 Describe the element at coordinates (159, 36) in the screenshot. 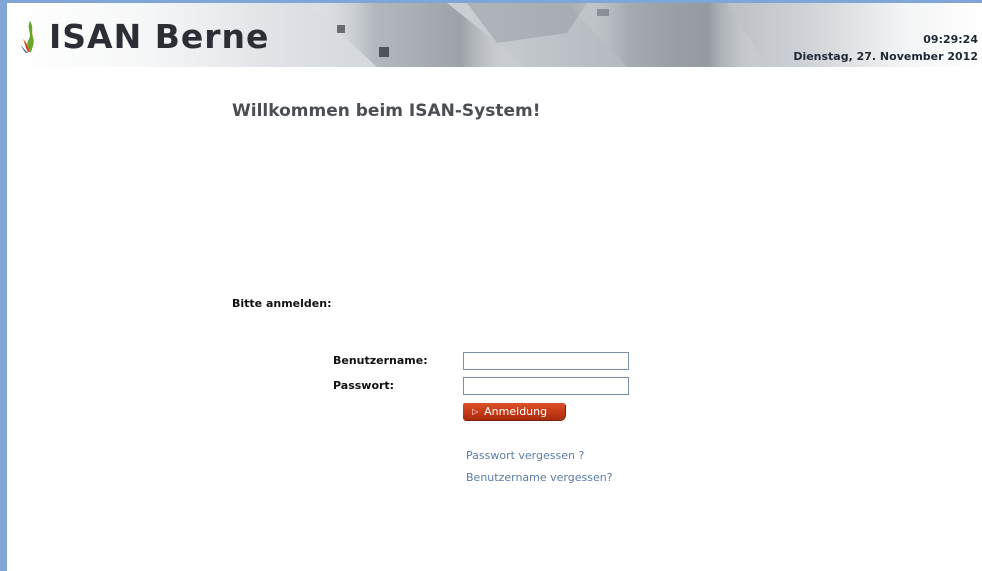

I see `logo-text: ISAN Berne` at that location.